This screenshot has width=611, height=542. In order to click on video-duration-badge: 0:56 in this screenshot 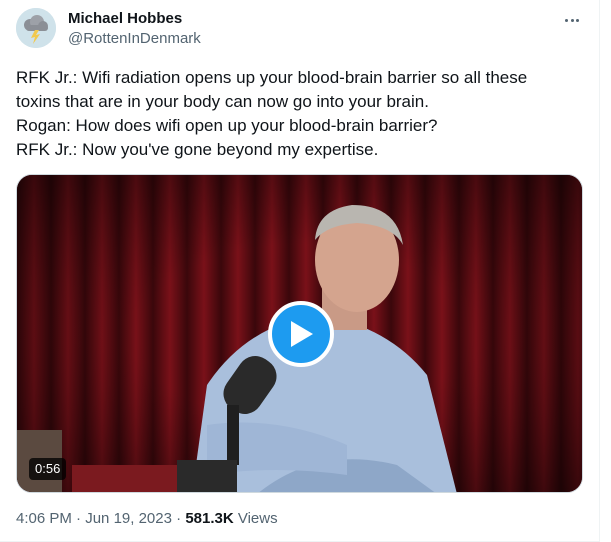, I will do `click(48, 469)`.